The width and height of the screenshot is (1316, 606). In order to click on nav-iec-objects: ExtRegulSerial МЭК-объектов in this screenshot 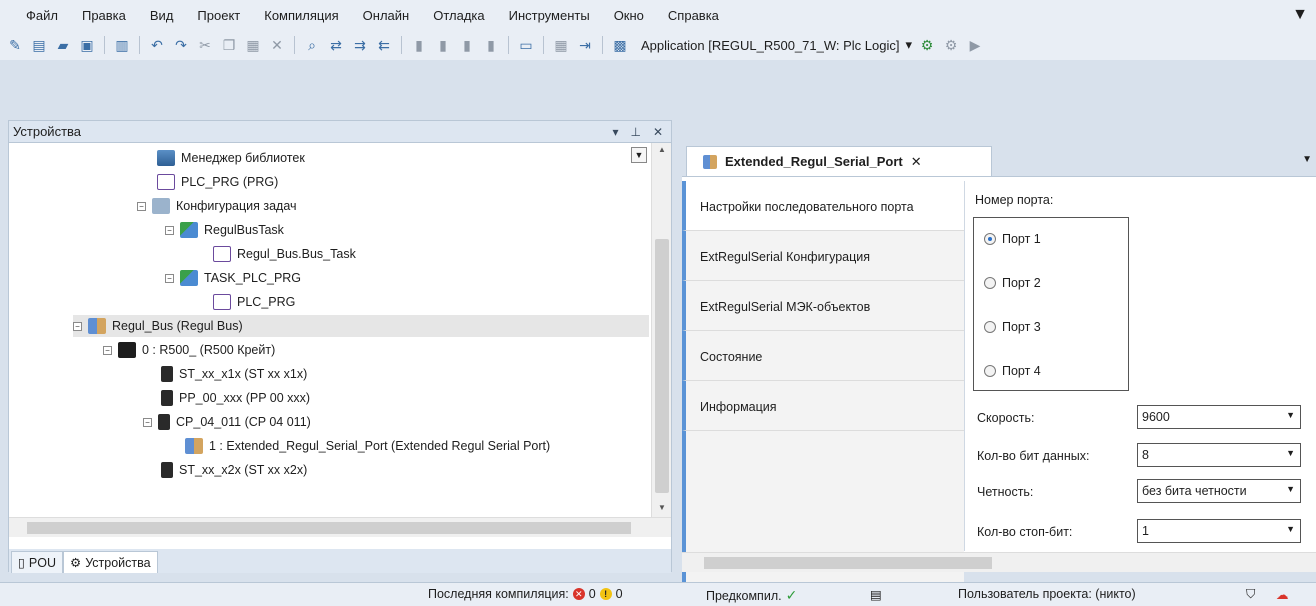, I will do `click(823, 306)`.